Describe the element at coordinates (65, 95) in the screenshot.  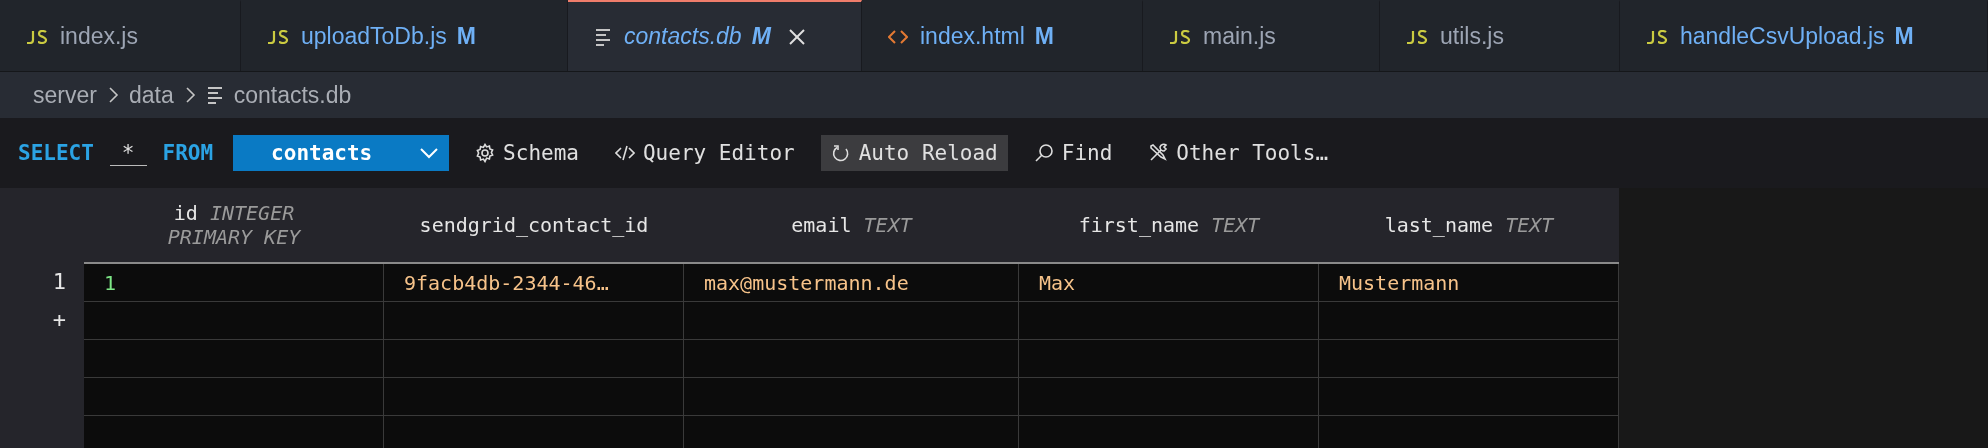
I see `breadcrumb-item: server` at that location.